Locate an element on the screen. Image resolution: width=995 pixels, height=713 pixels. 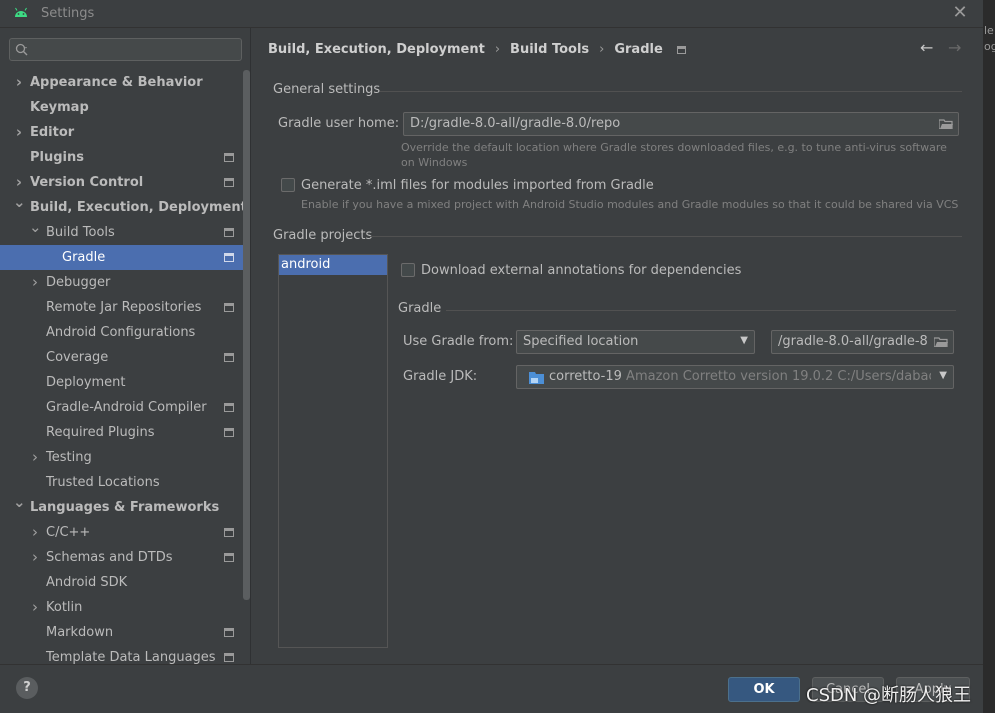
use-gradle-from-value: Specified location is located at coordinates (581, 341).